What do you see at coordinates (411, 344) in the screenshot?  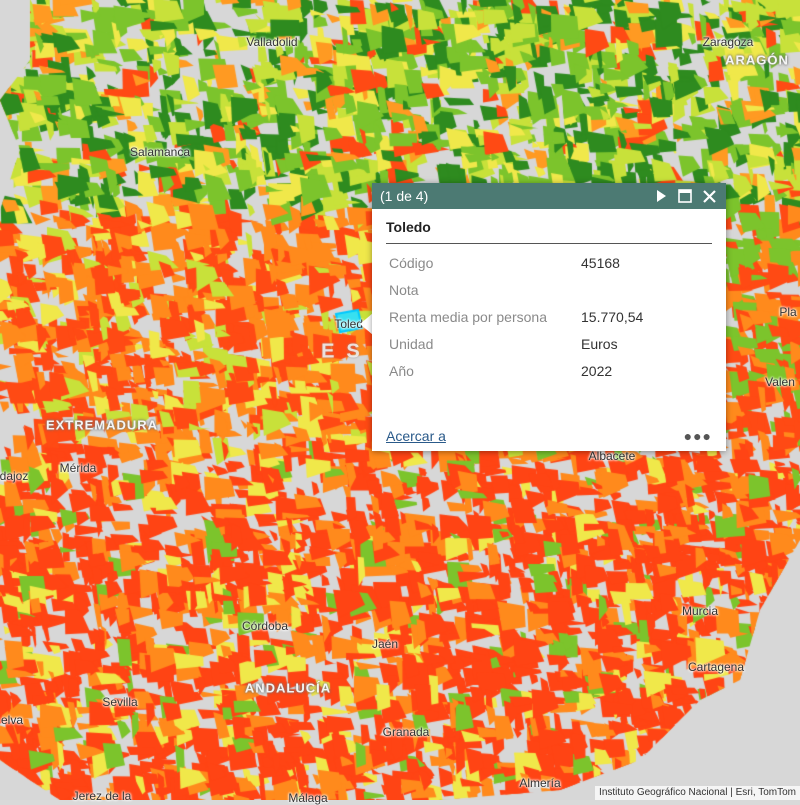 I see `field-name: Unidad` at bounding box center [411, 344].